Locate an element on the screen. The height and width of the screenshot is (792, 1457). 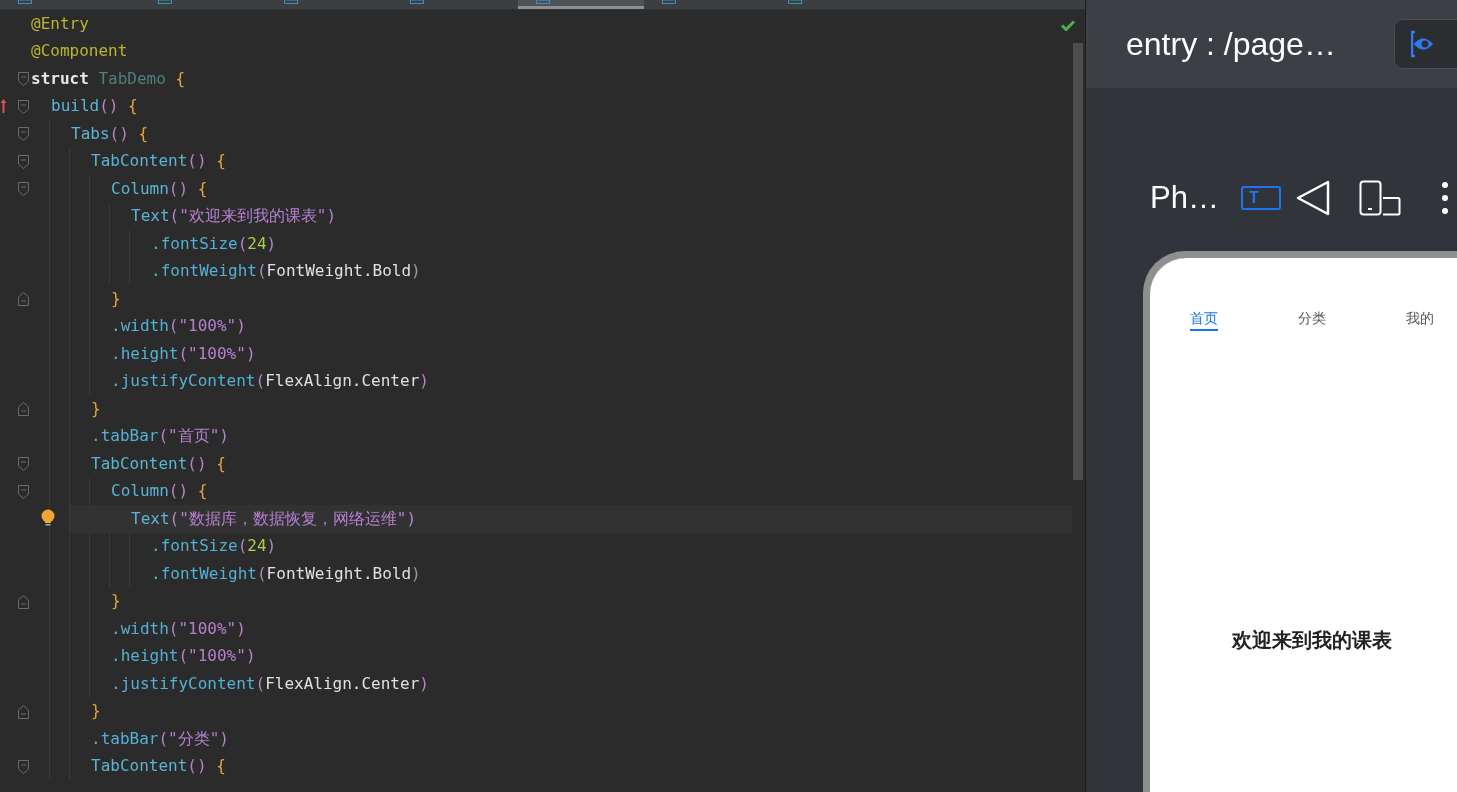
code-line: Text("数据库，数据恢复，网络运维") is located at coordinates (274, 518).